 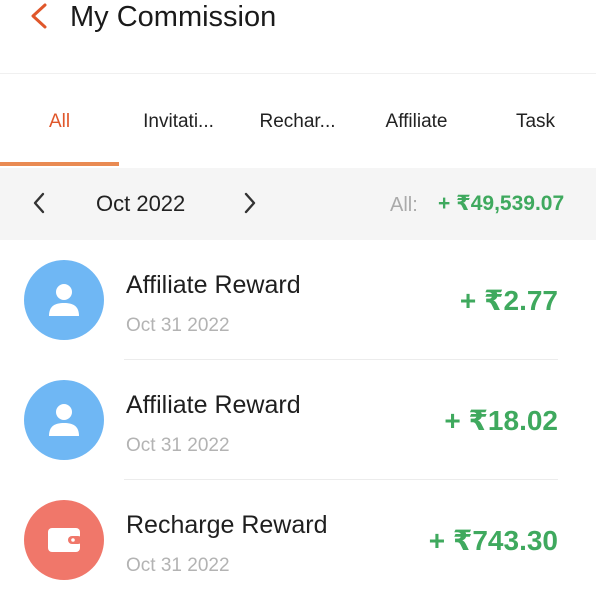 I want to click on back-button, so click(x=41, y=17).